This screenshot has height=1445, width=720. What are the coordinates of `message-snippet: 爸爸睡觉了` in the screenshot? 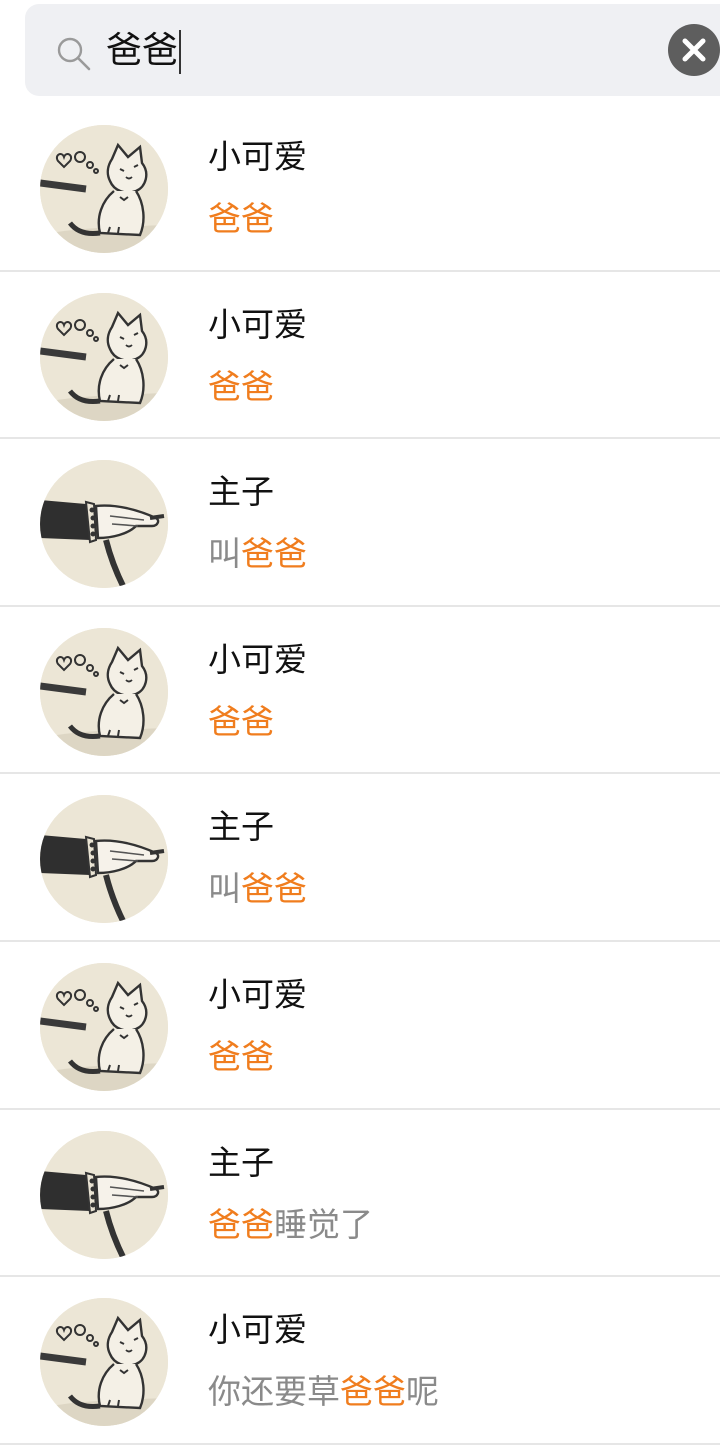 It's located at (290, 1225).